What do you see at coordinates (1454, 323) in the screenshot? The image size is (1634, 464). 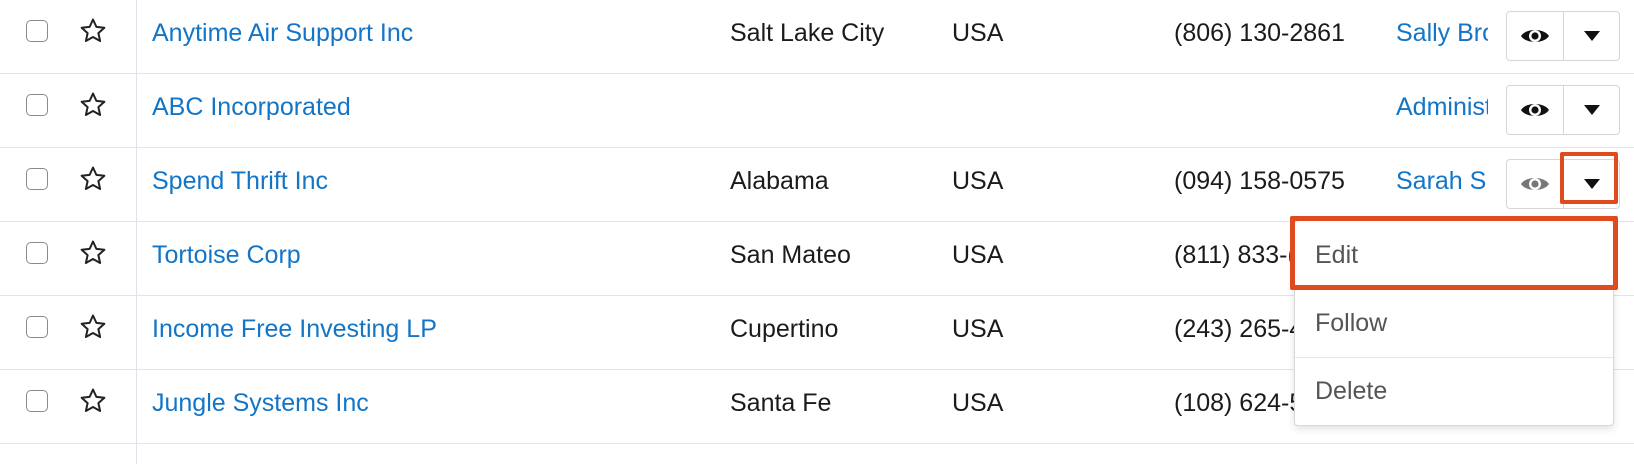 I see `menu-item-follow: Follow` at bounding box center [1454, 323].